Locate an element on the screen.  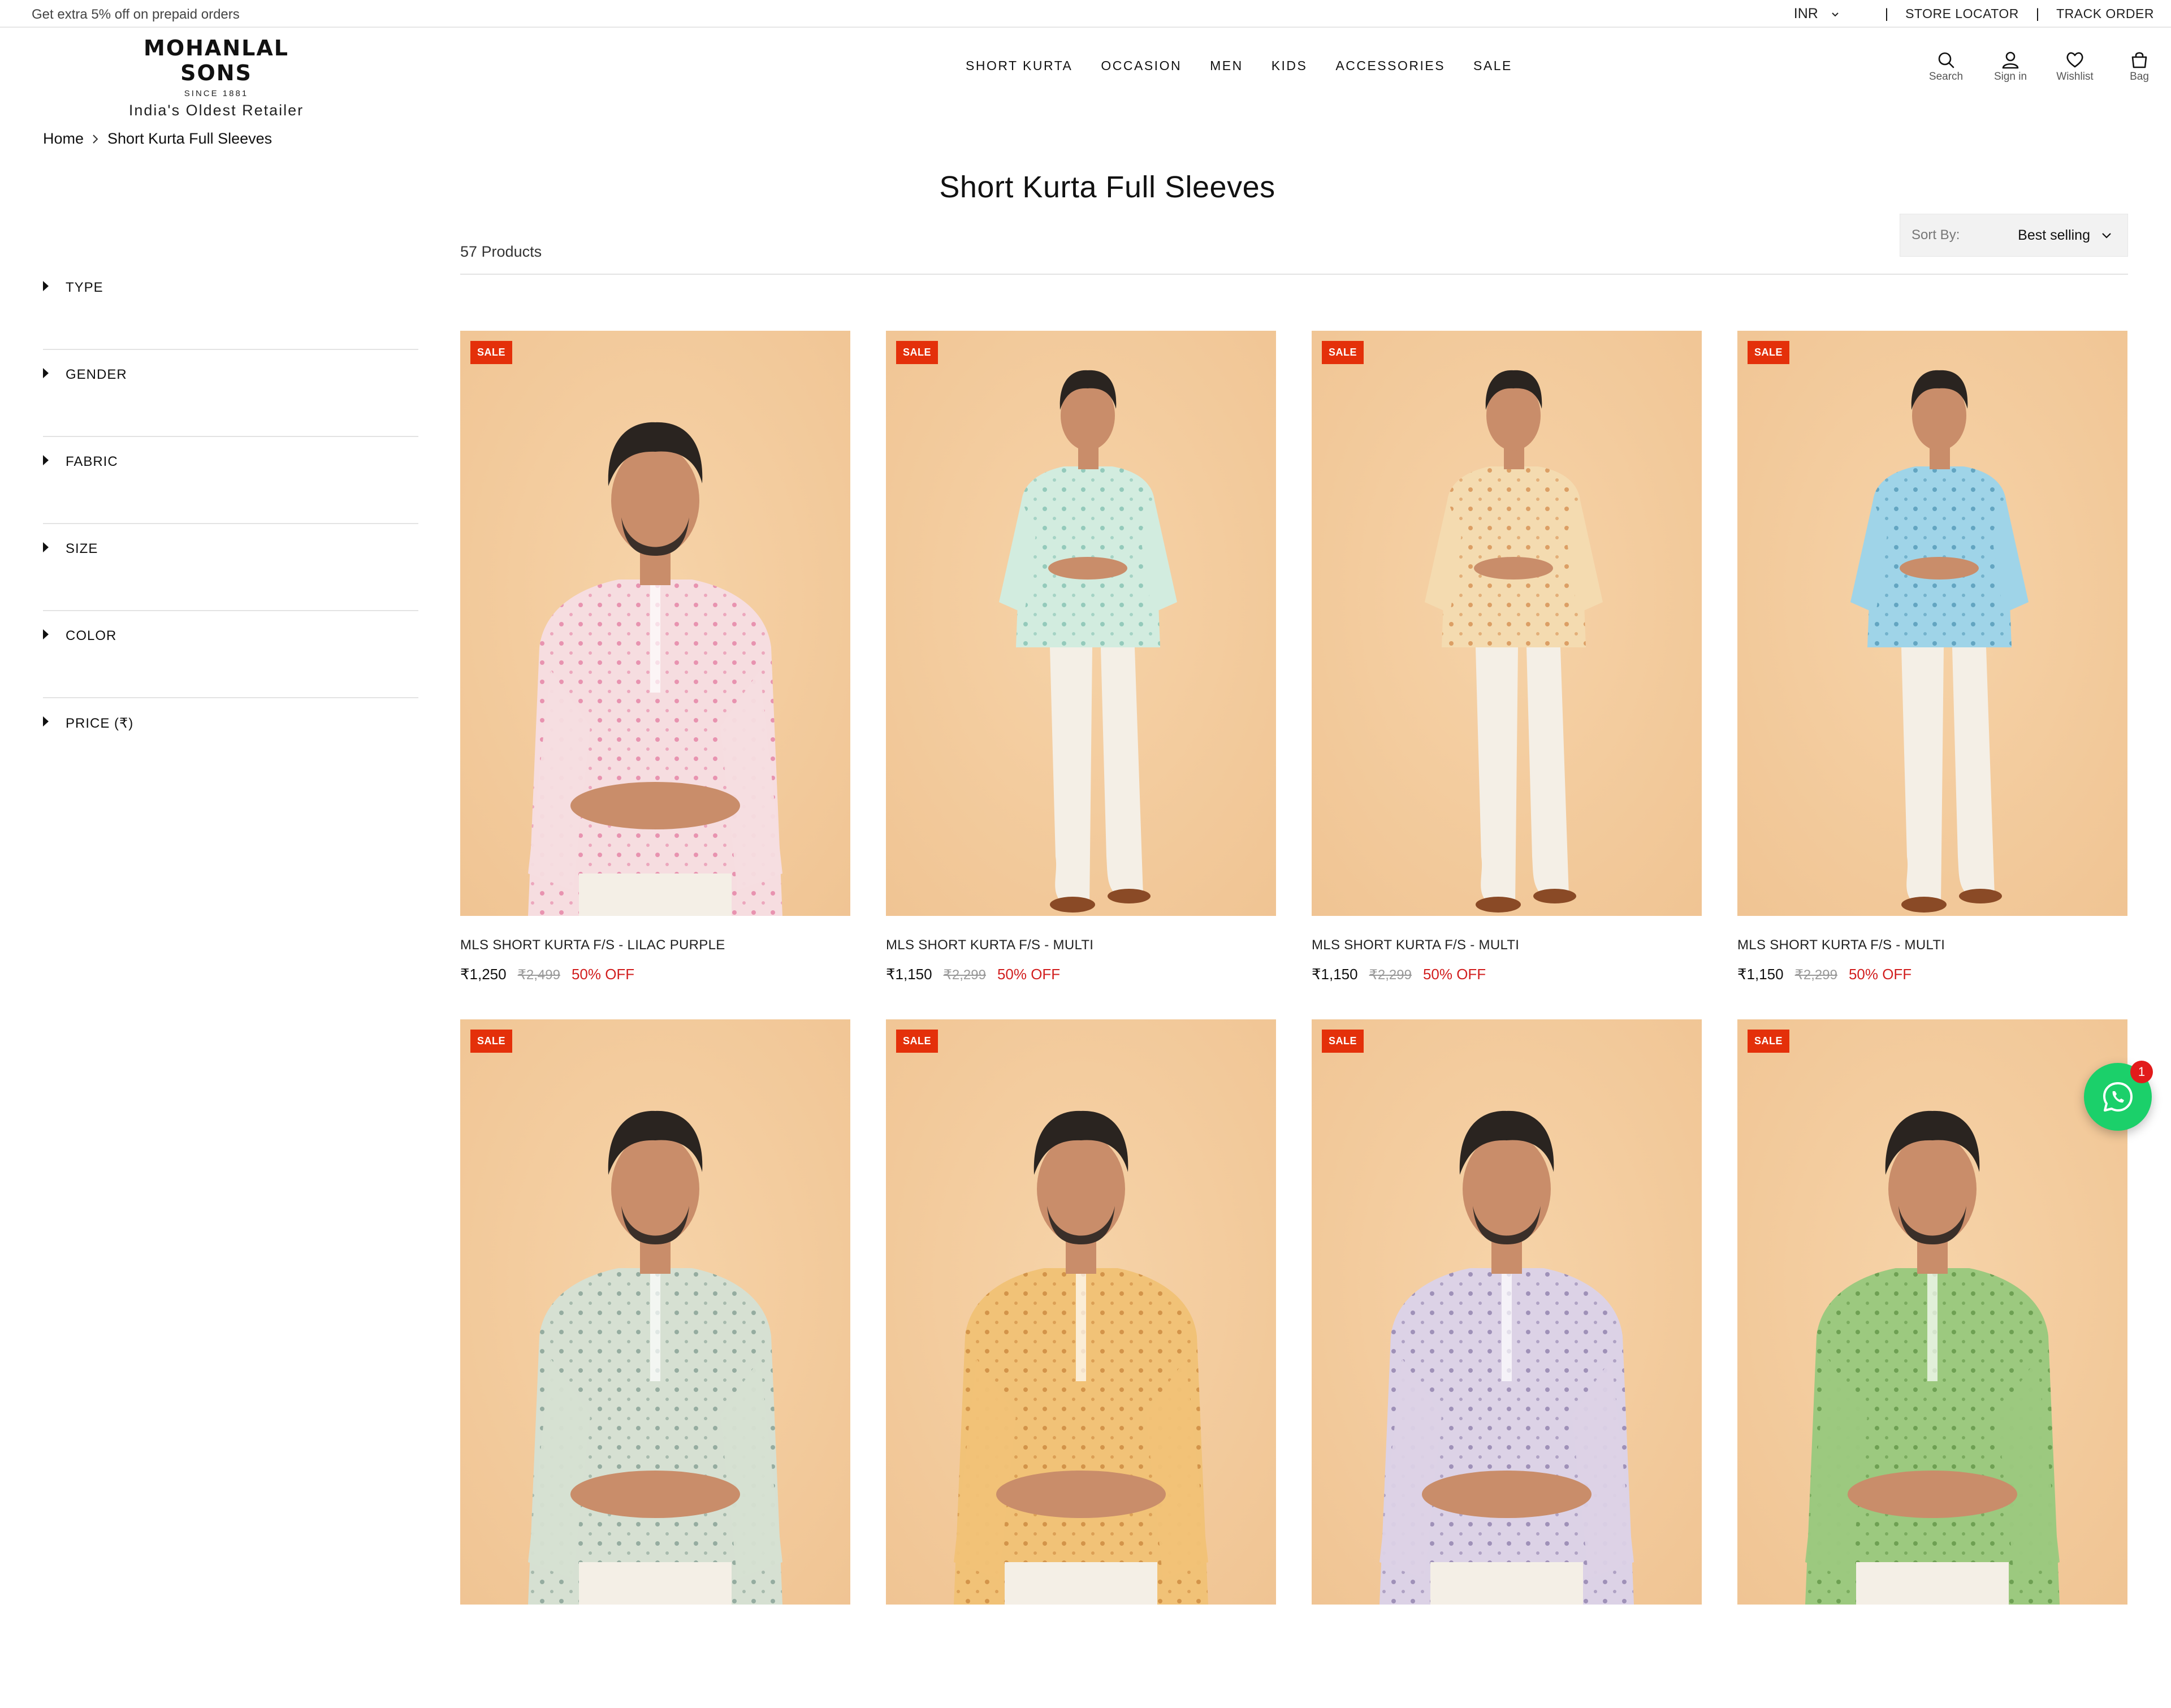
search-icon is located at coordinates (1946, 60).